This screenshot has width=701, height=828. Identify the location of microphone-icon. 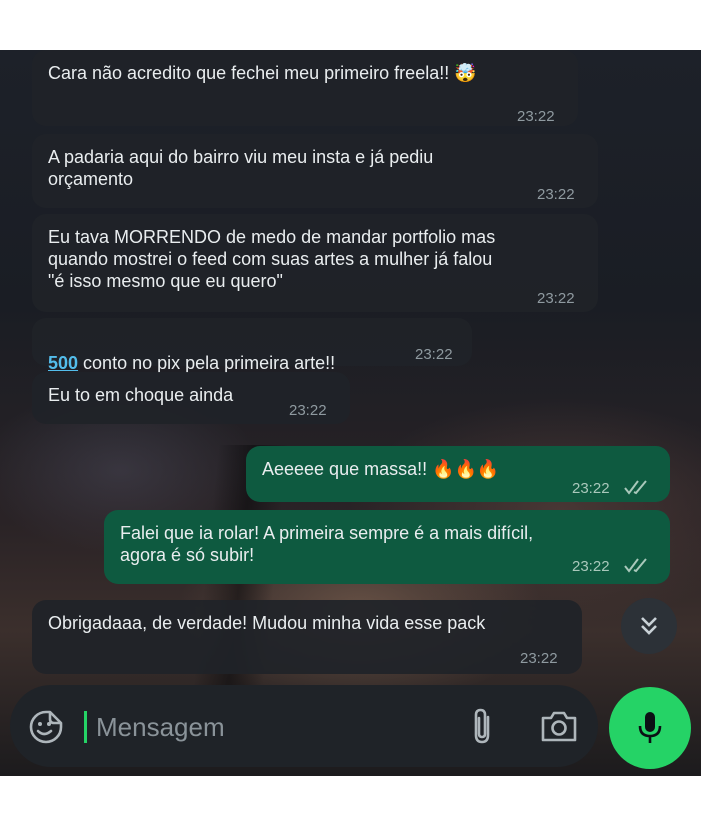
(650, 727).